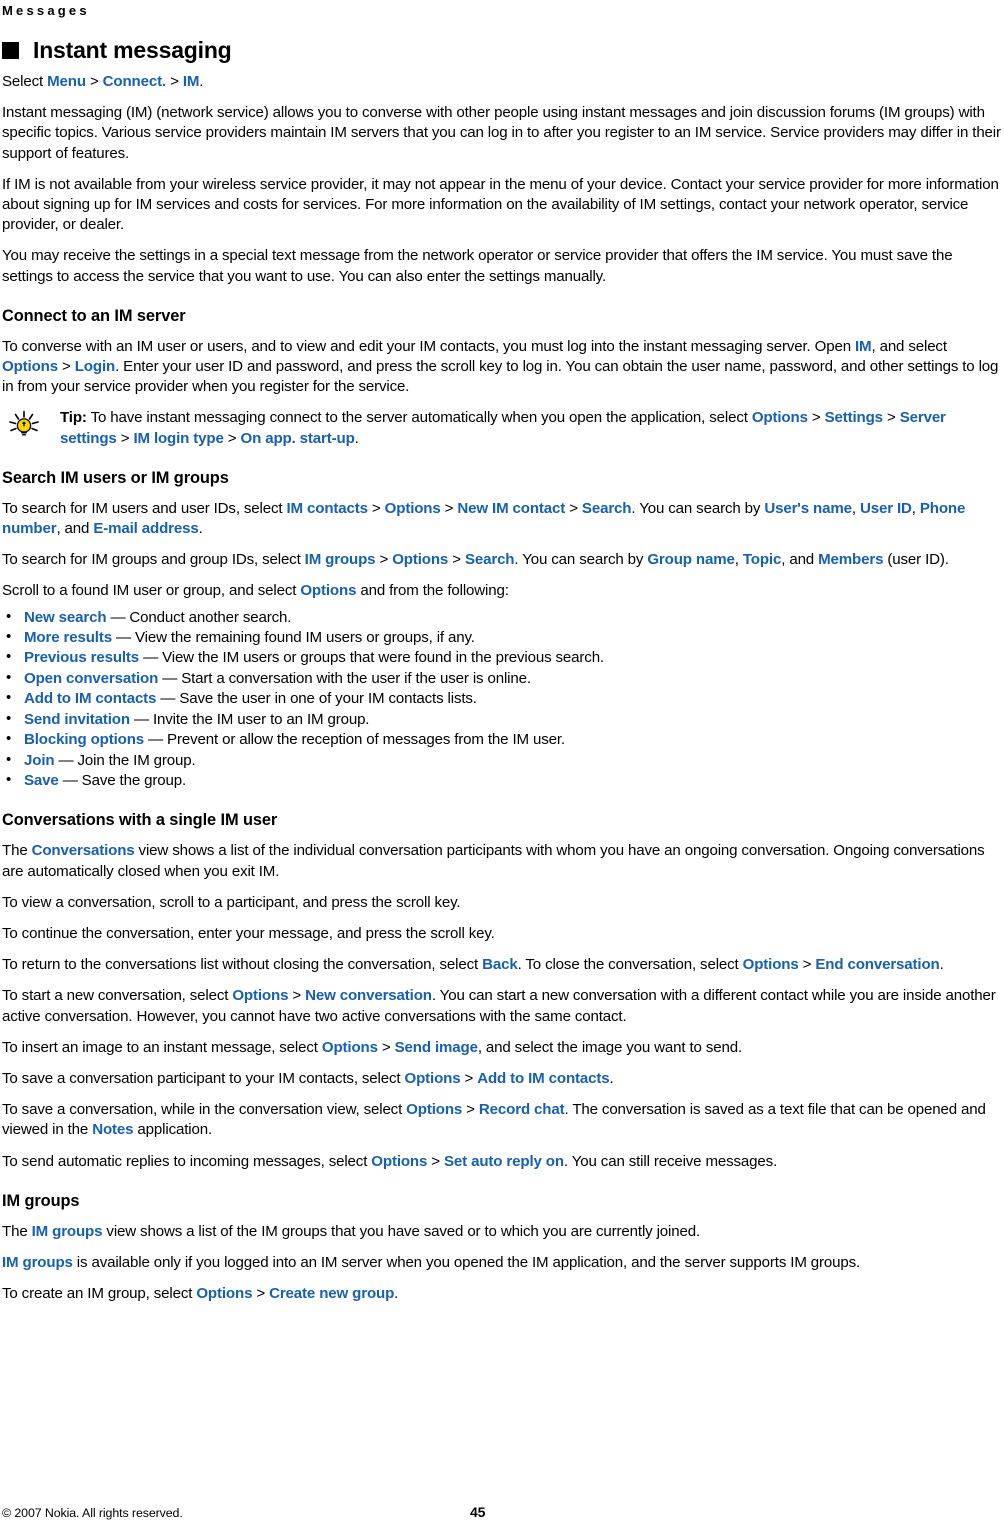 Image resolution: width=1004 pixels, height=1534 pixels. Describe the element at coordinates (500, 964) in the screenshot. I see `back-link: Back` at that location.